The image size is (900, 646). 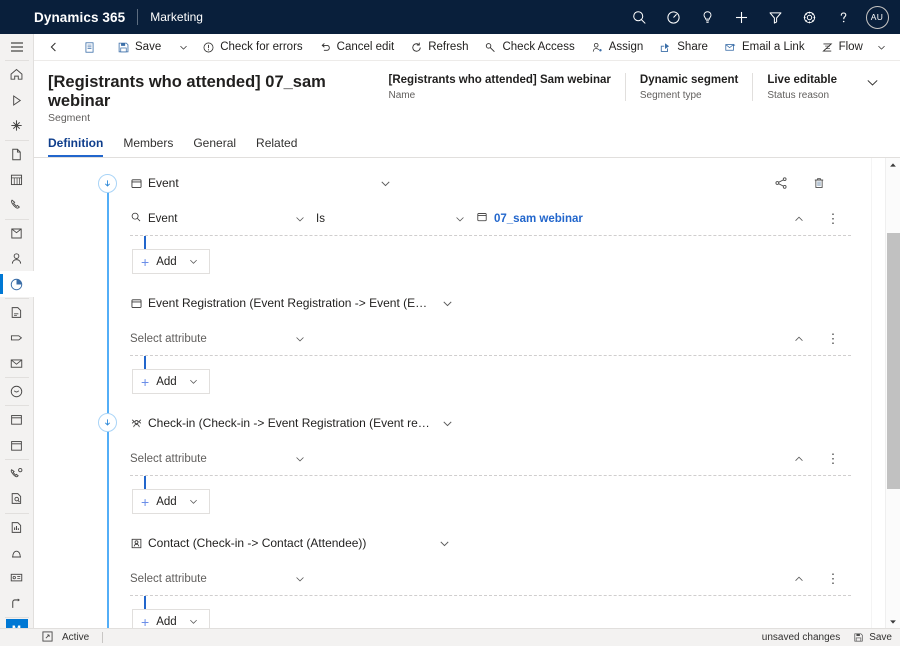 I want to click on share-button: Share, so click(x=683, y=47).